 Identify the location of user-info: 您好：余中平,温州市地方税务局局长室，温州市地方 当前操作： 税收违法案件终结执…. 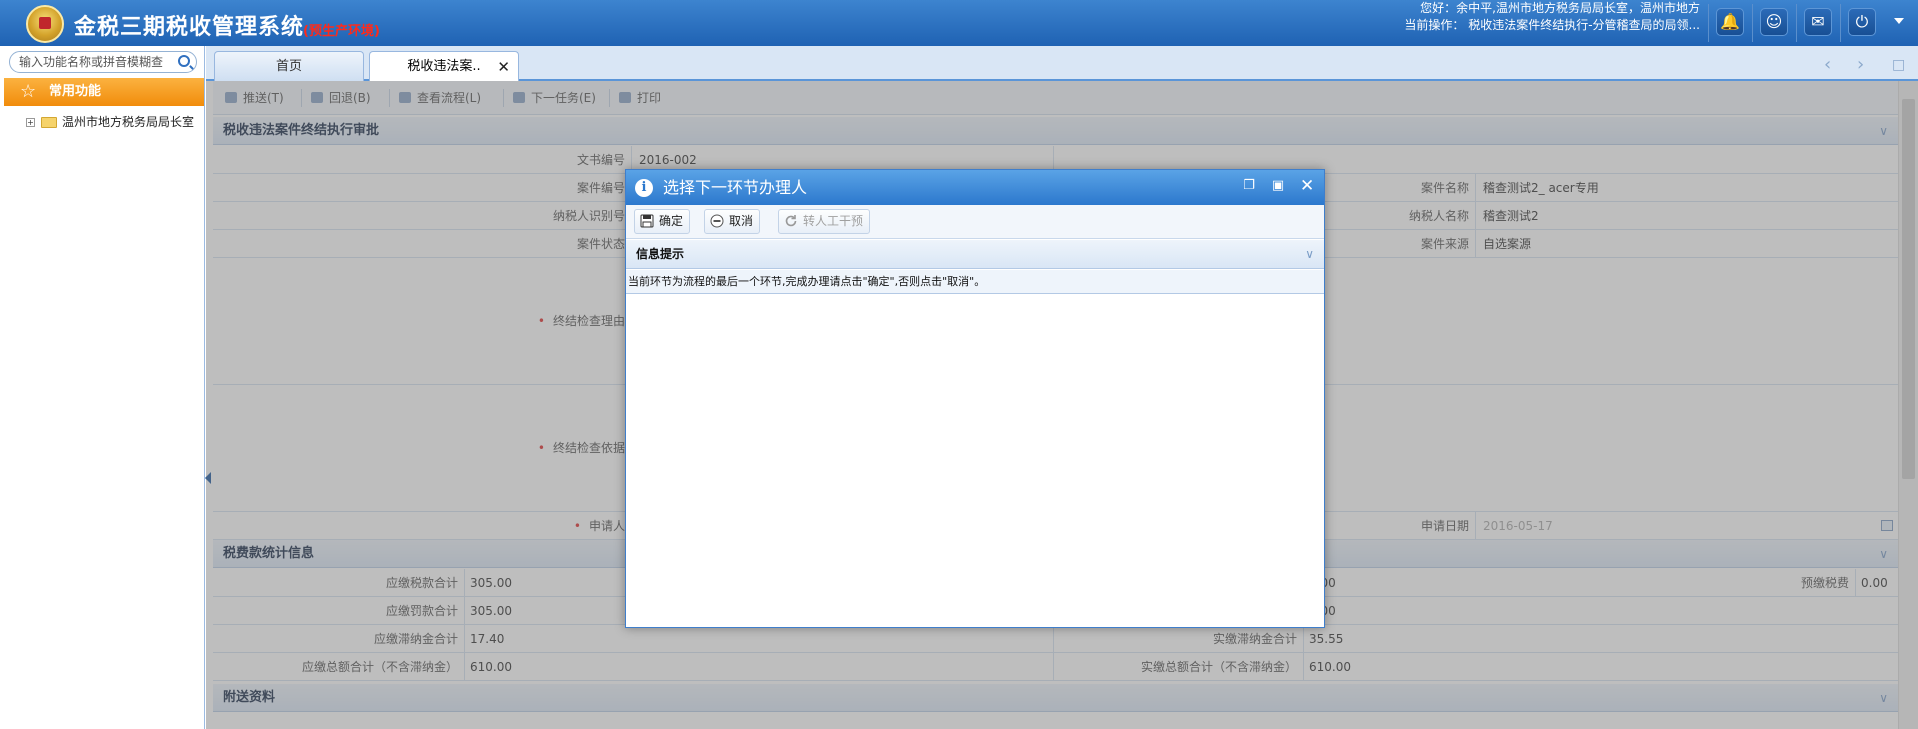
(1540, 17).